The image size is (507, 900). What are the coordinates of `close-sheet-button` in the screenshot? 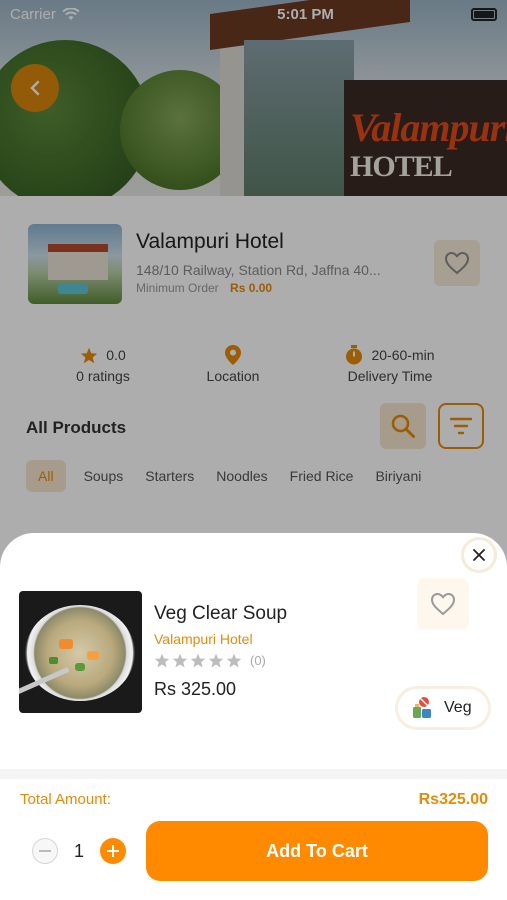 It's located at (479, 555).